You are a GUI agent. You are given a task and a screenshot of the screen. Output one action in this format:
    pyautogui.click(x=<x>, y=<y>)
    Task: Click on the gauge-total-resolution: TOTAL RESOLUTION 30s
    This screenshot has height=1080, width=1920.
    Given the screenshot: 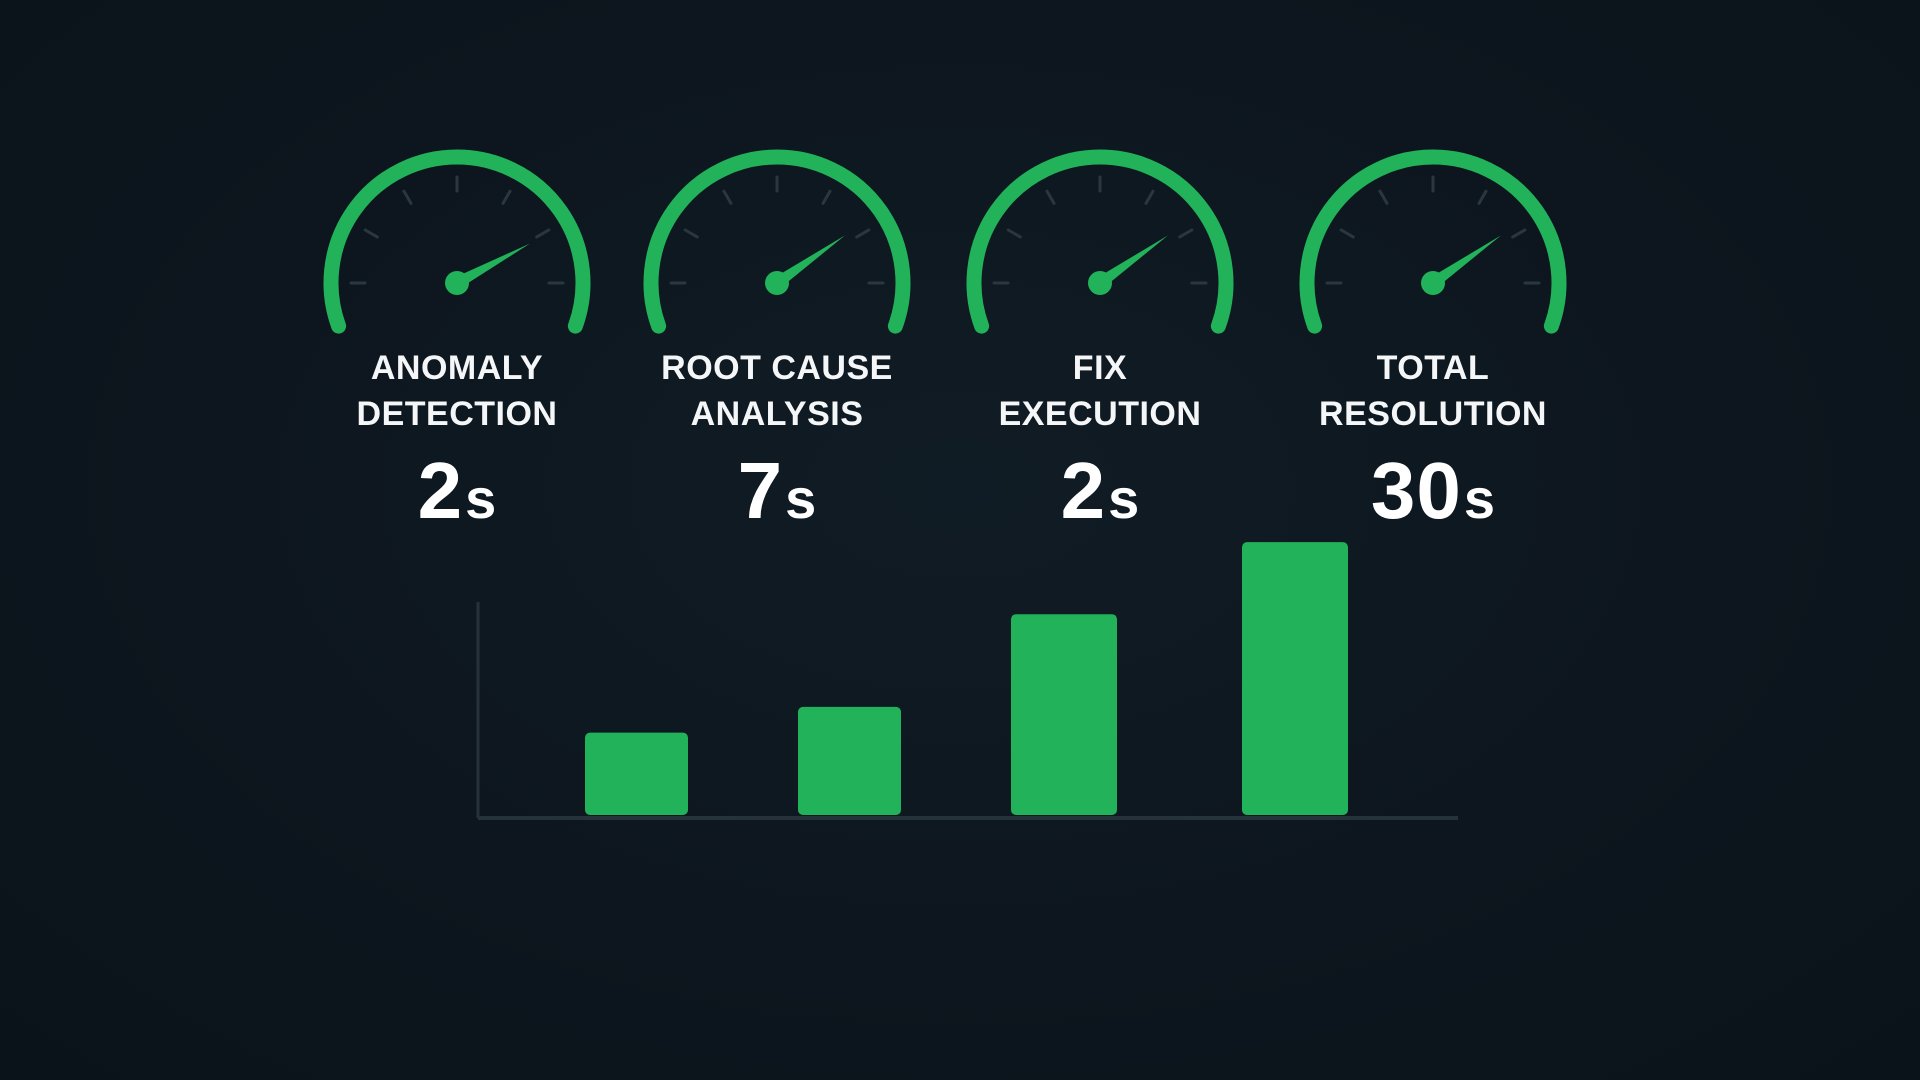 What is the action you would take?
    pyautogui.click(x=1433, y=350)
    